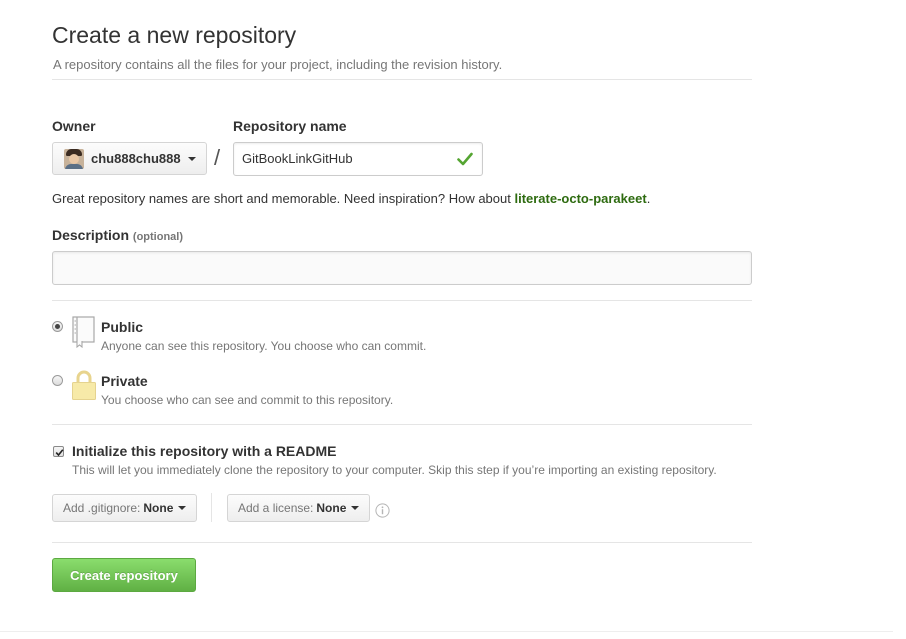 This screenshot has height=639, width=906. Describe the element at coordinates (74, 158) in the screenshot. I see `avatar` at that location.